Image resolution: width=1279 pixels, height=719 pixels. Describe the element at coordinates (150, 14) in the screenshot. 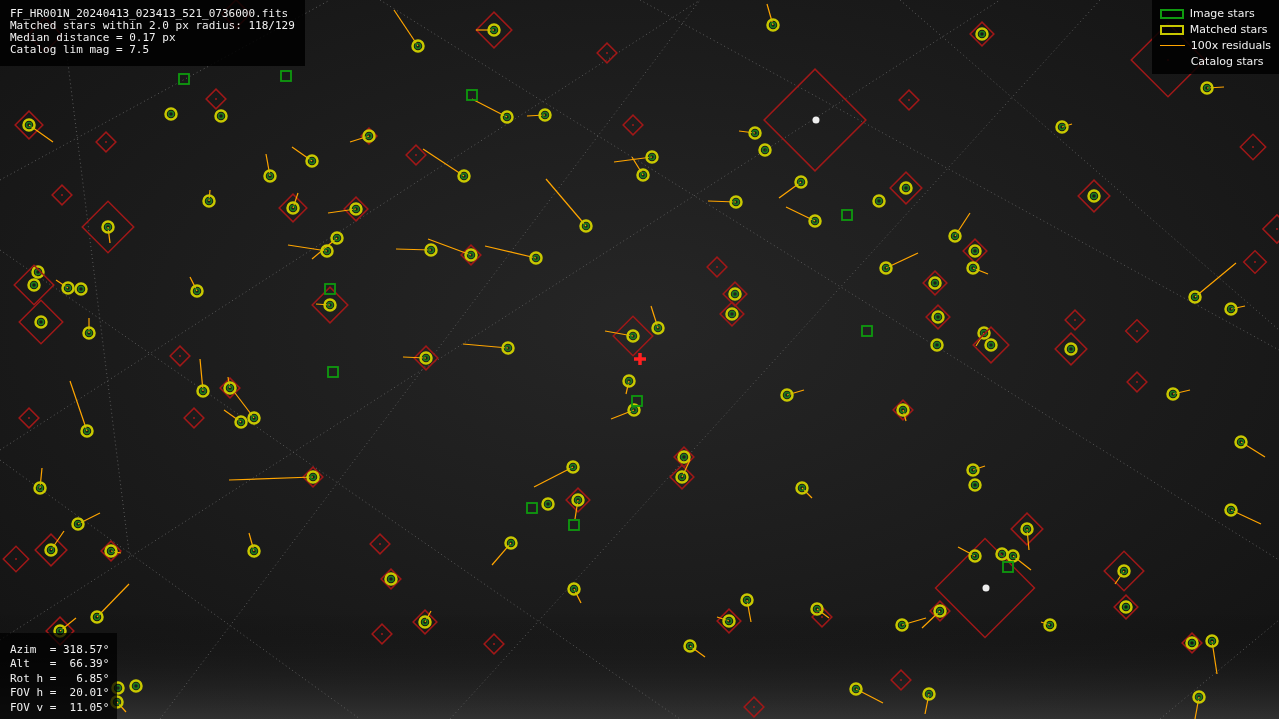

I see `info-text: FF_HR001N_20240413_023413_521_0736000.fits` at that location.